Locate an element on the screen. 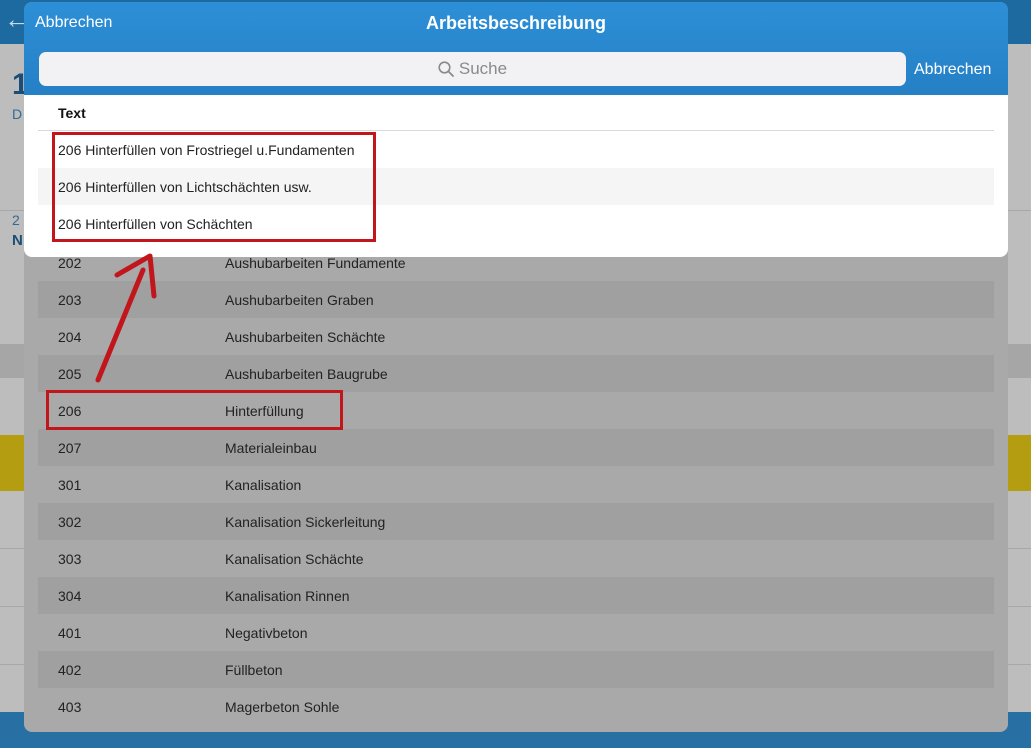  annotation-arrow-icon is located at coordinates (126, 318).